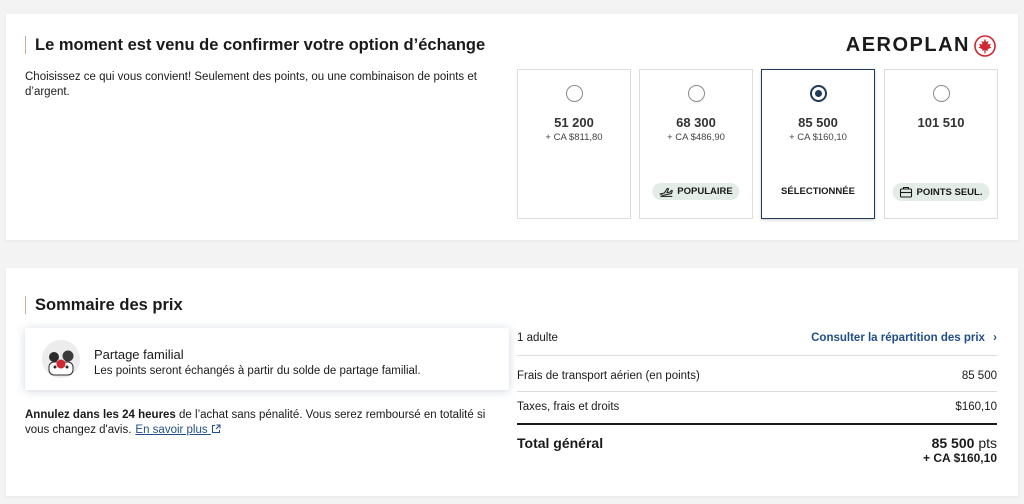 Image resolution: width=1024 pixels, height=504 pixels. I want to click on option-cash: + CA $160,10, so click(818, 137).